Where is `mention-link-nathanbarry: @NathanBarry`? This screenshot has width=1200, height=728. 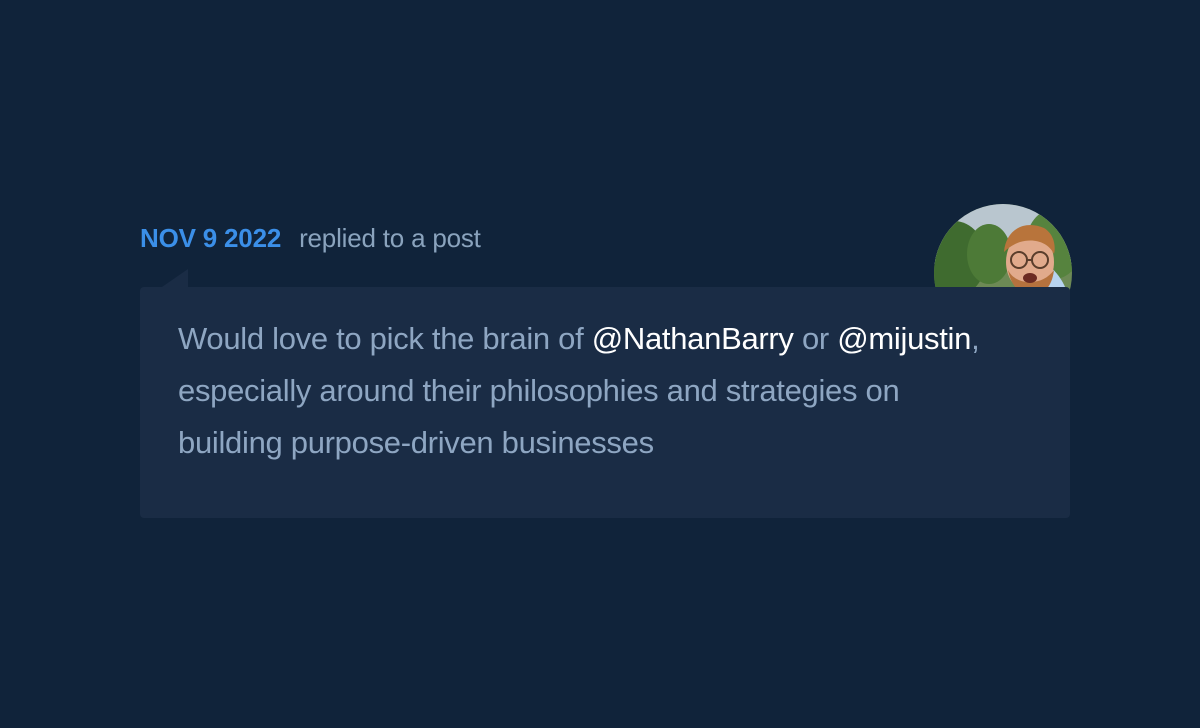
mention-link-nathanbarry: @NathanBarry is located at coordinates (693, 338).